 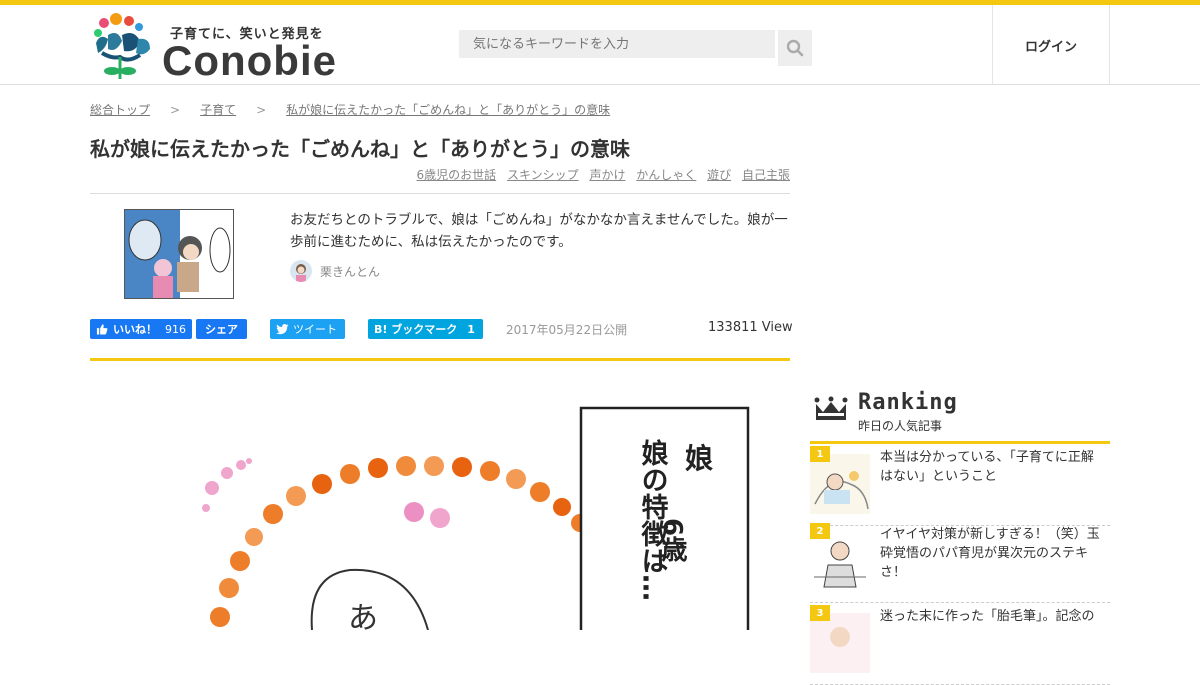 What do you see at coordinates (249, 60) in the screenshot?
I see `site-brand-name: Conobie` at bounding box center [249, 60].